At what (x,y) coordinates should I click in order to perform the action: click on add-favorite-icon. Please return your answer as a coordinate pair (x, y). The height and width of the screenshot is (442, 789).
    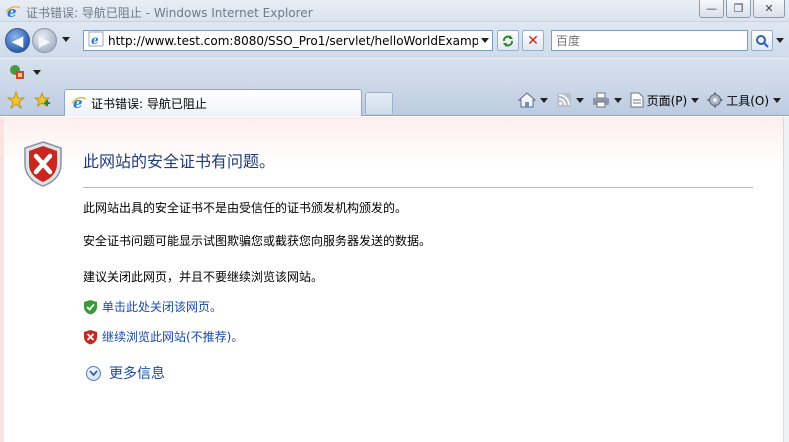
    Looking at the image, I should click on (42, 101).